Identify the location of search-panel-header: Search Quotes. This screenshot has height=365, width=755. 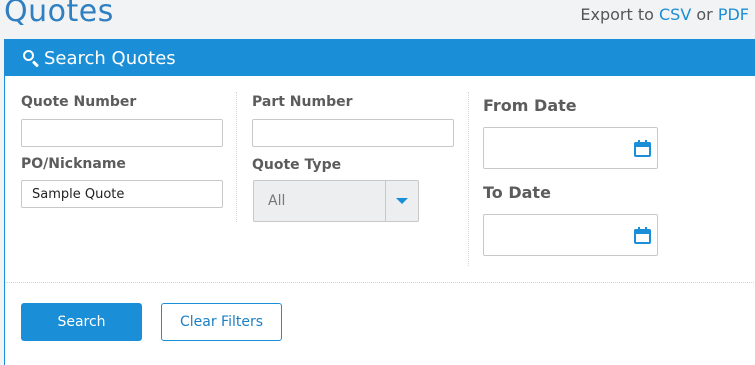
(380, 58).